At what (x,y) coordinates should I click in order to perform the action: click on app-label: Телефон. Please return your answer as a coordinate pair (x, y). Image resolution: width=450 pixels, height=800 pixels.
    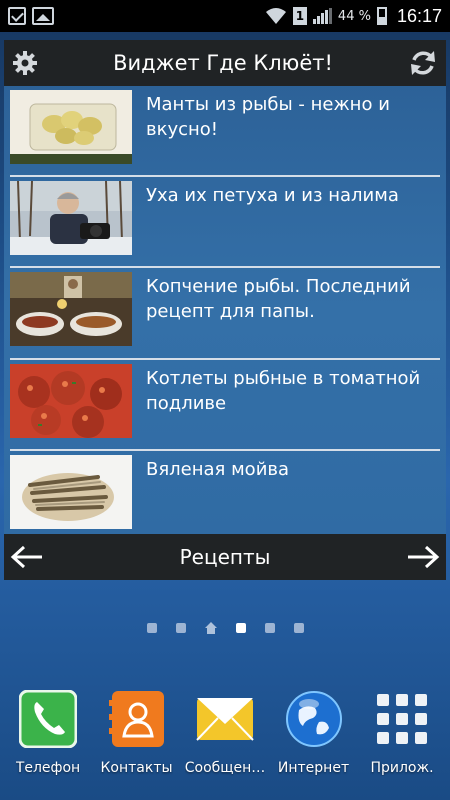
    Looking at the image, I should click on (48, 768).